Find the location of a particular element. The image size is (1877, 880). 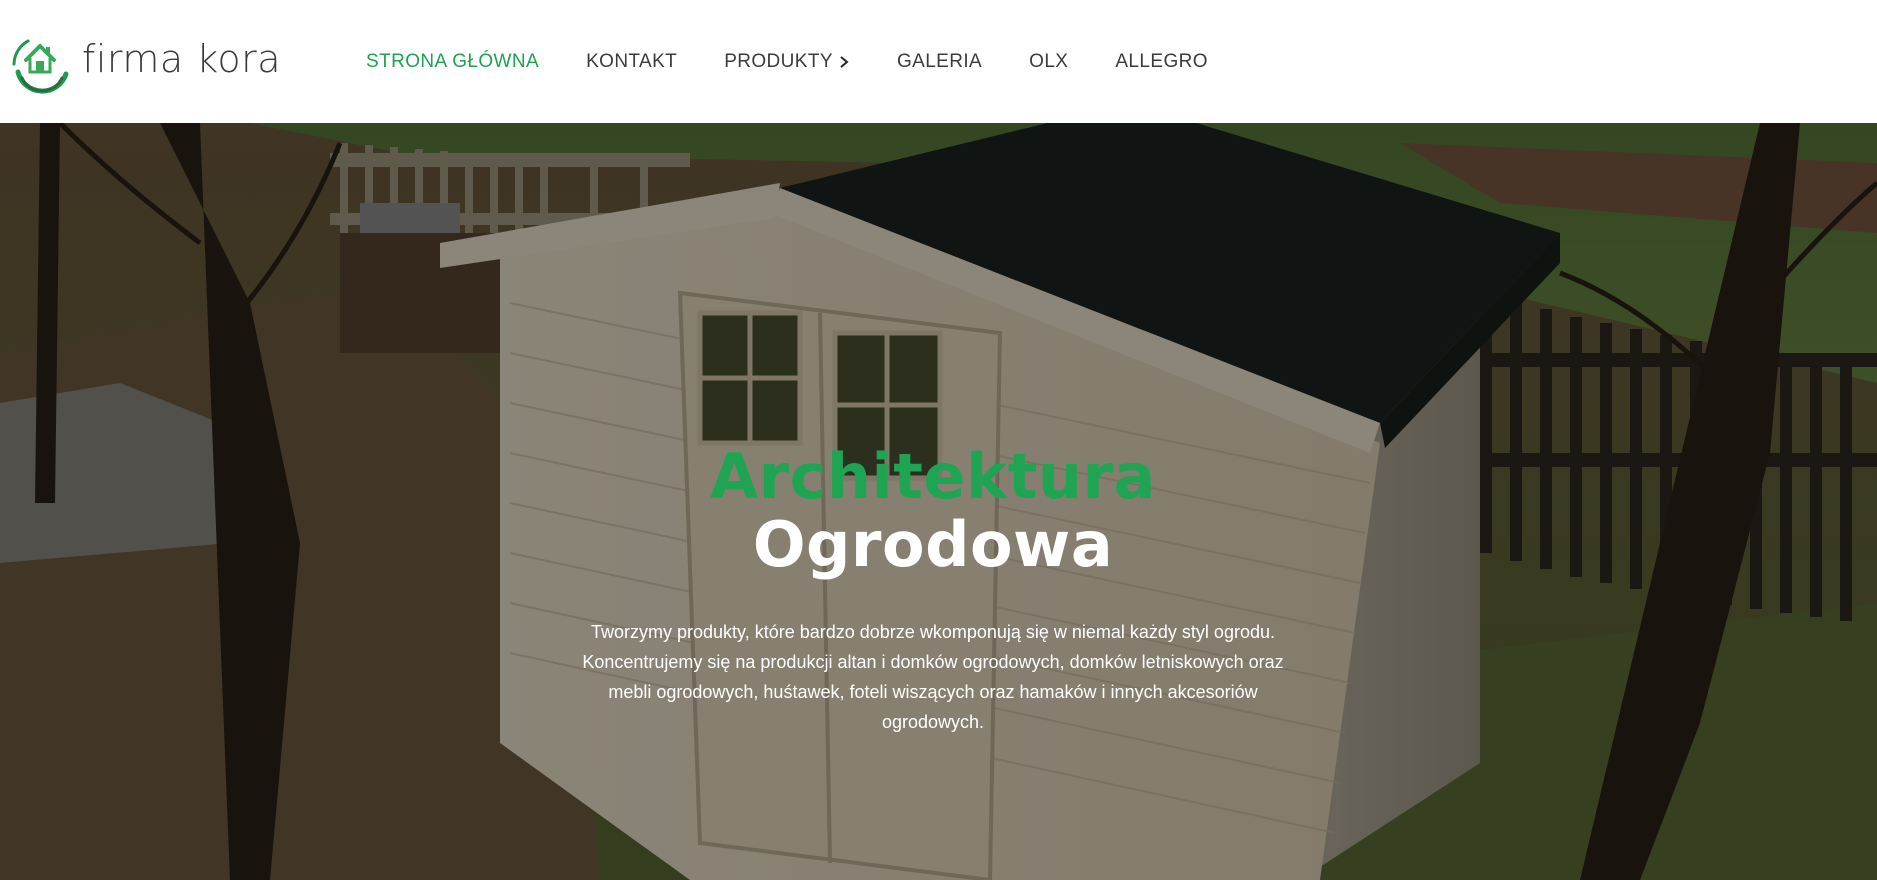

nav-item-label: GALERIA is located at coordinates (939, 61).